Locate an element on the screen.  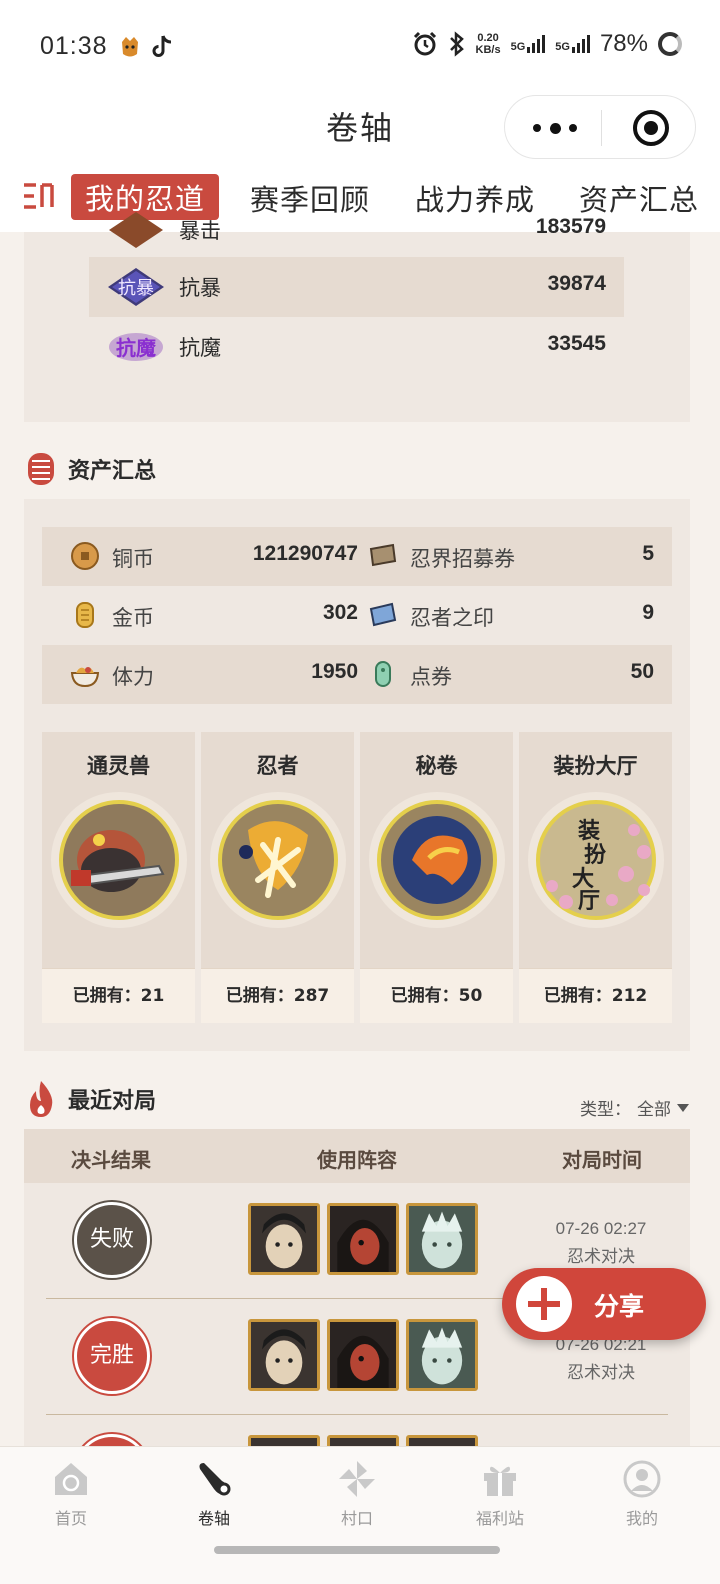
nav-label: 福利站 is located at coordinates (499, 1518).